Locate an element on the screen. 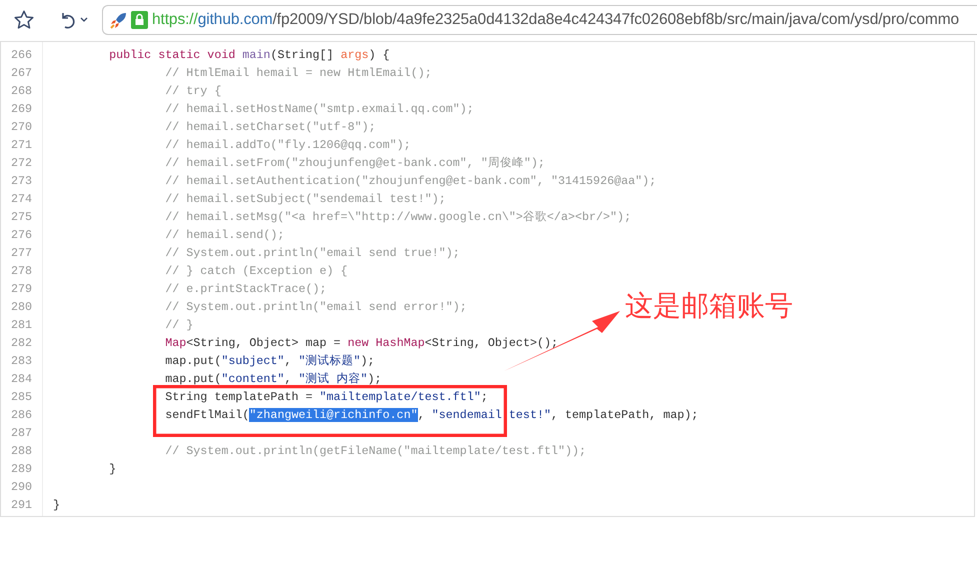  line-number: 287 is located at coordinates (21, 433).